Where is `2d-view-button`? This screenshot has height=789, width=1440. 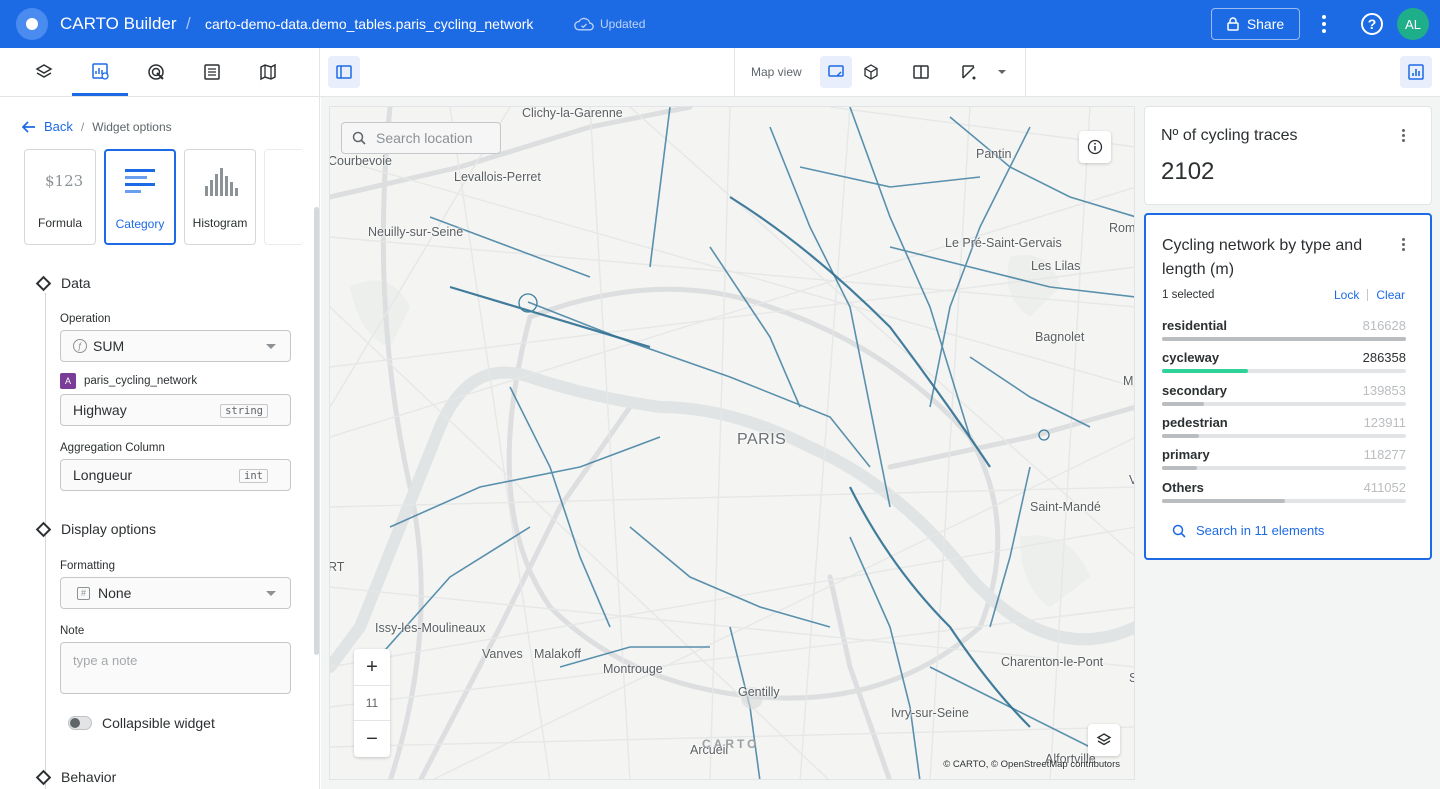 2d-view-button is located at coordinates (836, 72).